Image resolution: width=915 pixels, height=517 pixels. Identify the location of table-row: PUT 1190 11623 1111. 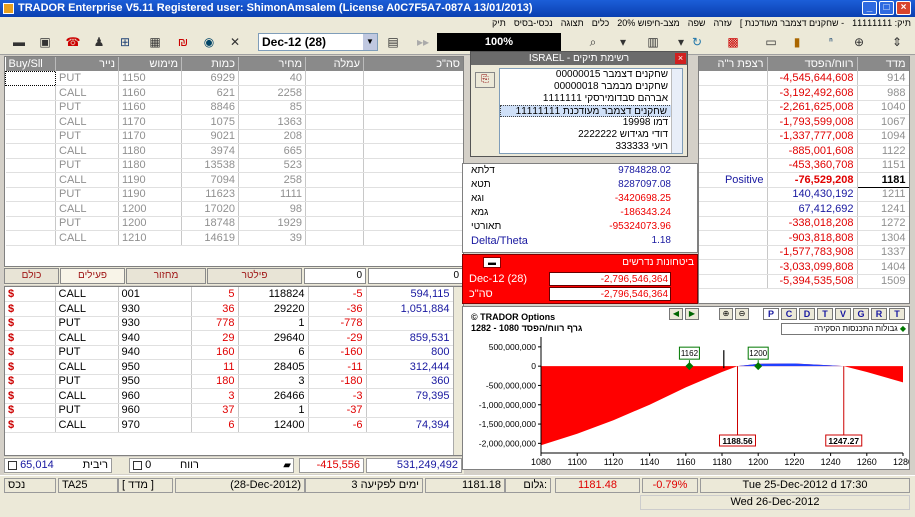
(234, 194).